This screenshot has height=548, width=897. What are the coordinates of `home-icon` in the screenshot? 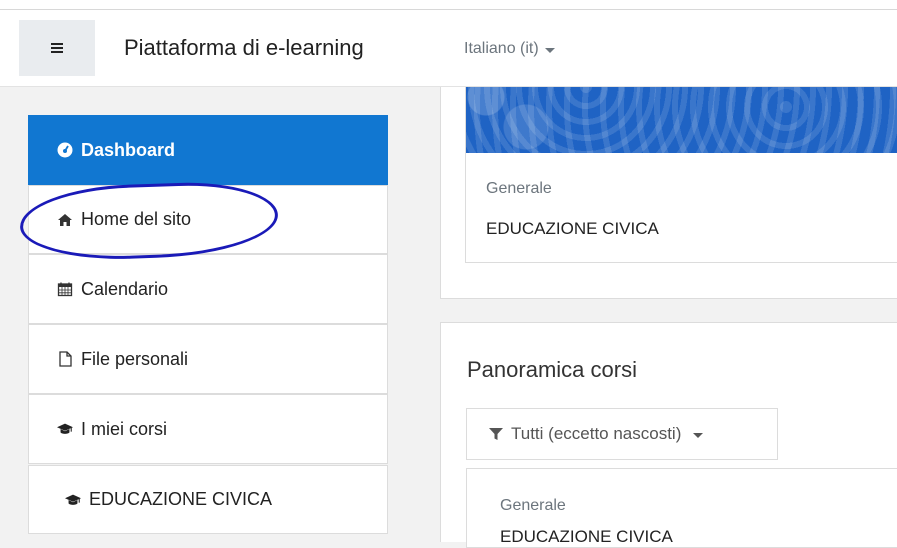 It's located at (65, 220).